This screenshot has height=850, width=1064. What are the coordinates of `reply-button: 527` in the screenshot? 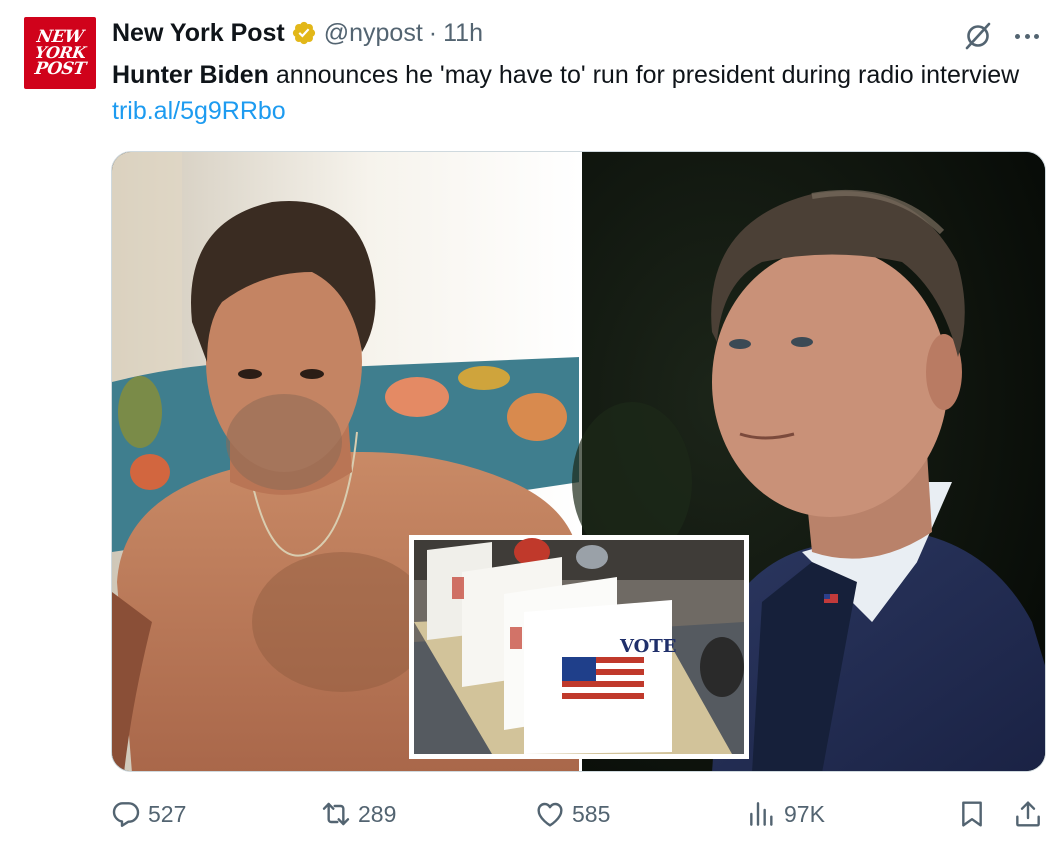 It's located at (148, 814).